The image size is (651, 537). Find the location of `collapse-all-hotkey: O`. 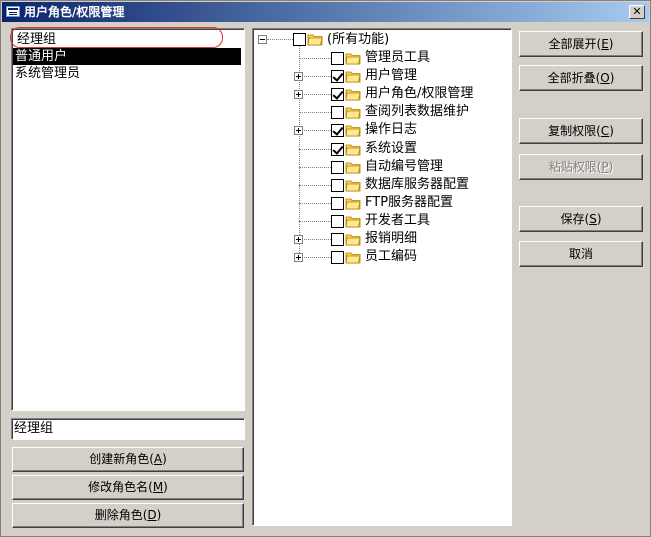

collapse-all-hotkey: O is located at coordinates (605, 78).